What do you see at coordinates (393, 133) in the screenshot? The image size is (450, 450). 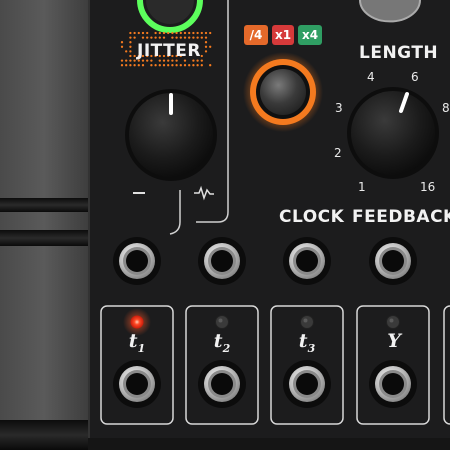 I see `length-knob` at bounding box center [393, 133].